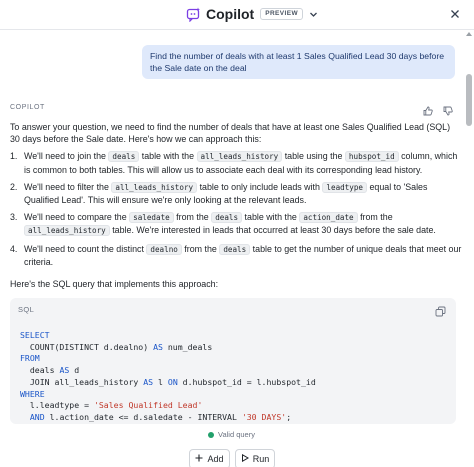  I want to click on sql-keyword: SELECT, so click(35, 335).